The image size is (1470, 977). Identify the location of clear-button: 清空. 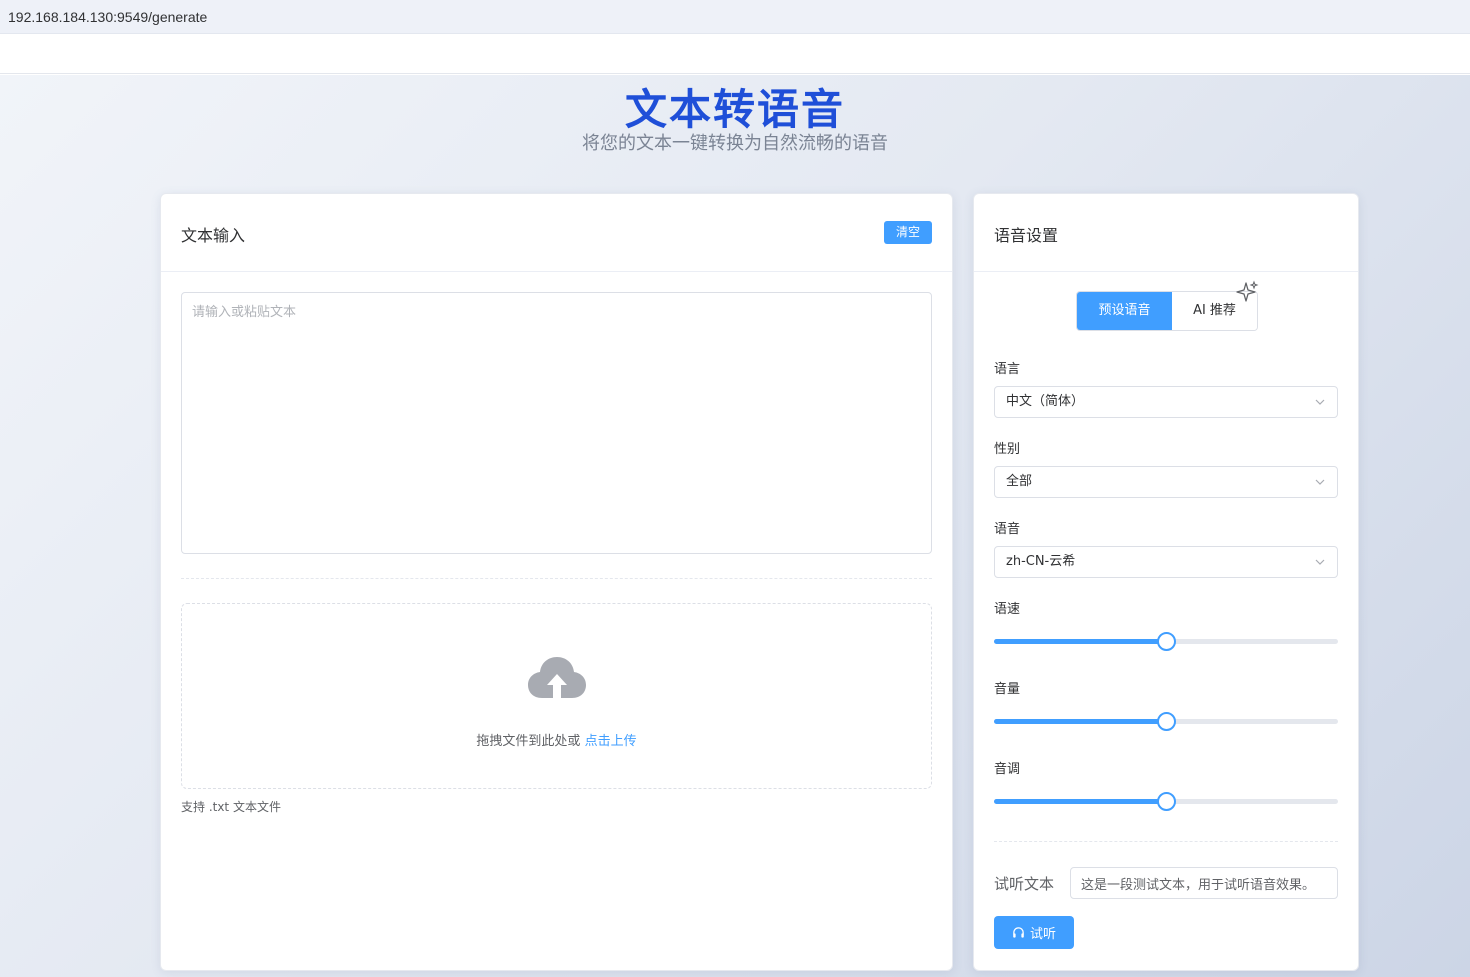
(908, 232).